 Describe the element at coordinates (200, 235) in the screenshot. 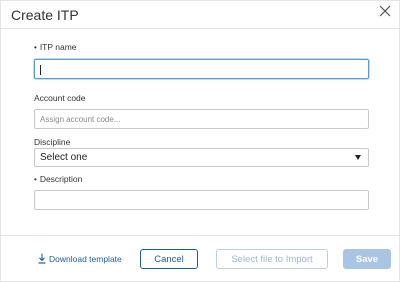

I see `footer-divider` at that location.